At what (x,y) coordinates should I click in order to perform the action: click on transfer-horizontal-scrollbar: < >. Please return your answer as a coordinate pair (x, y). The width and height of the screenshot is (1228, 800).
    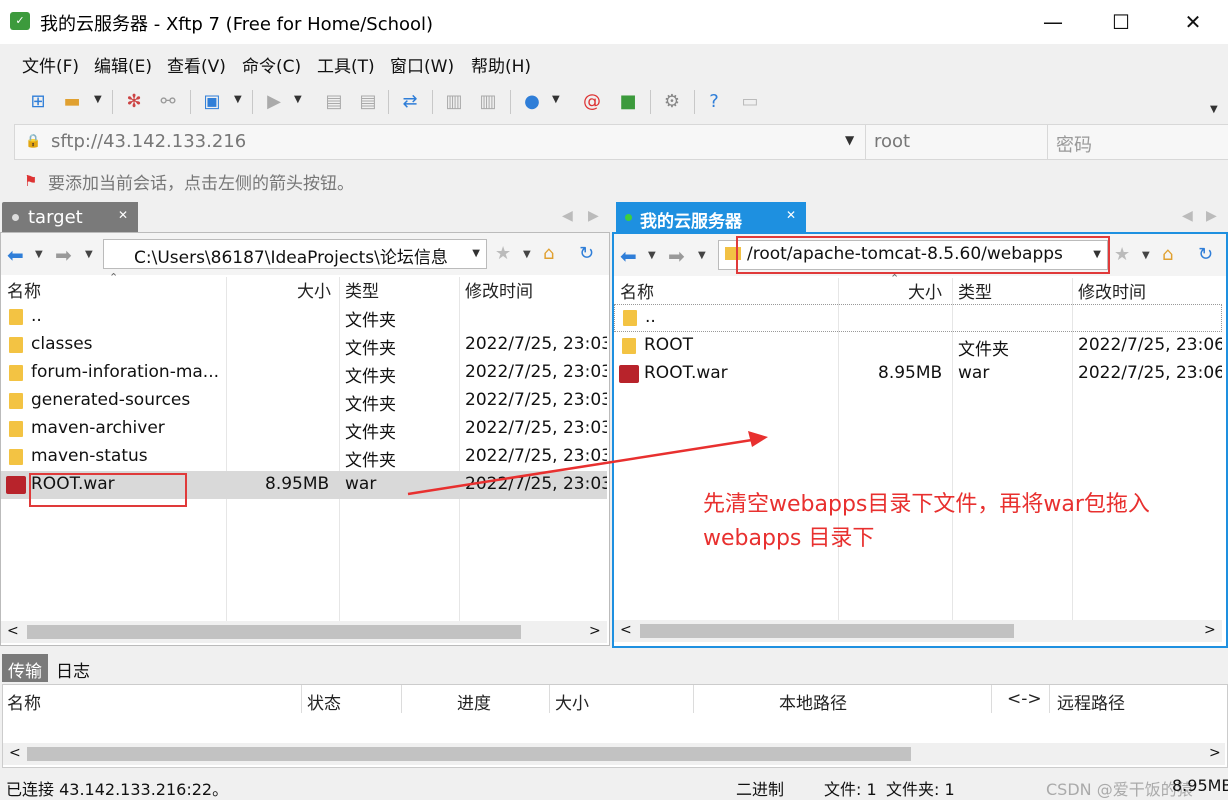
    Looking at the image, I should click on (614, 754).